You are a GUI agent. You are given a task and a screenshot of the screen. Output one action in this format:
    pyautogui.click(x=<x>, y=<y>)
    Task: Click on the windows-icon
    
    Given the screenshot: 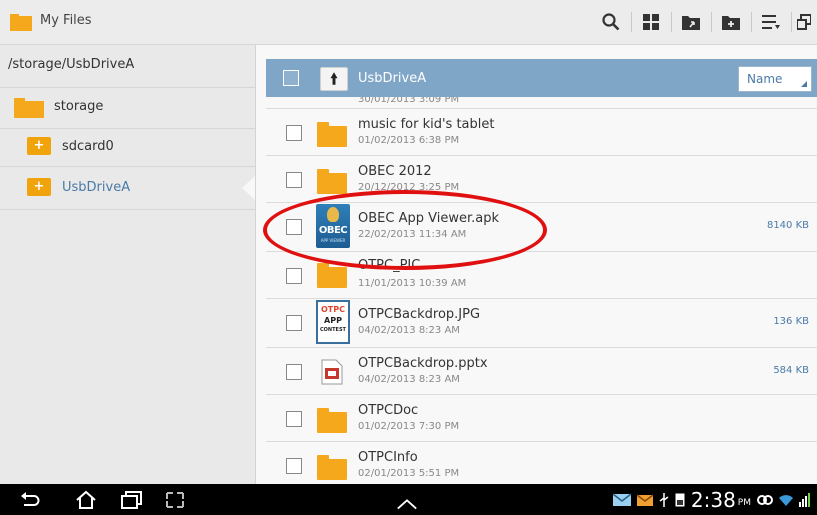 What is the action you would take?
    pyautogui.click(x=804, y=22)
    